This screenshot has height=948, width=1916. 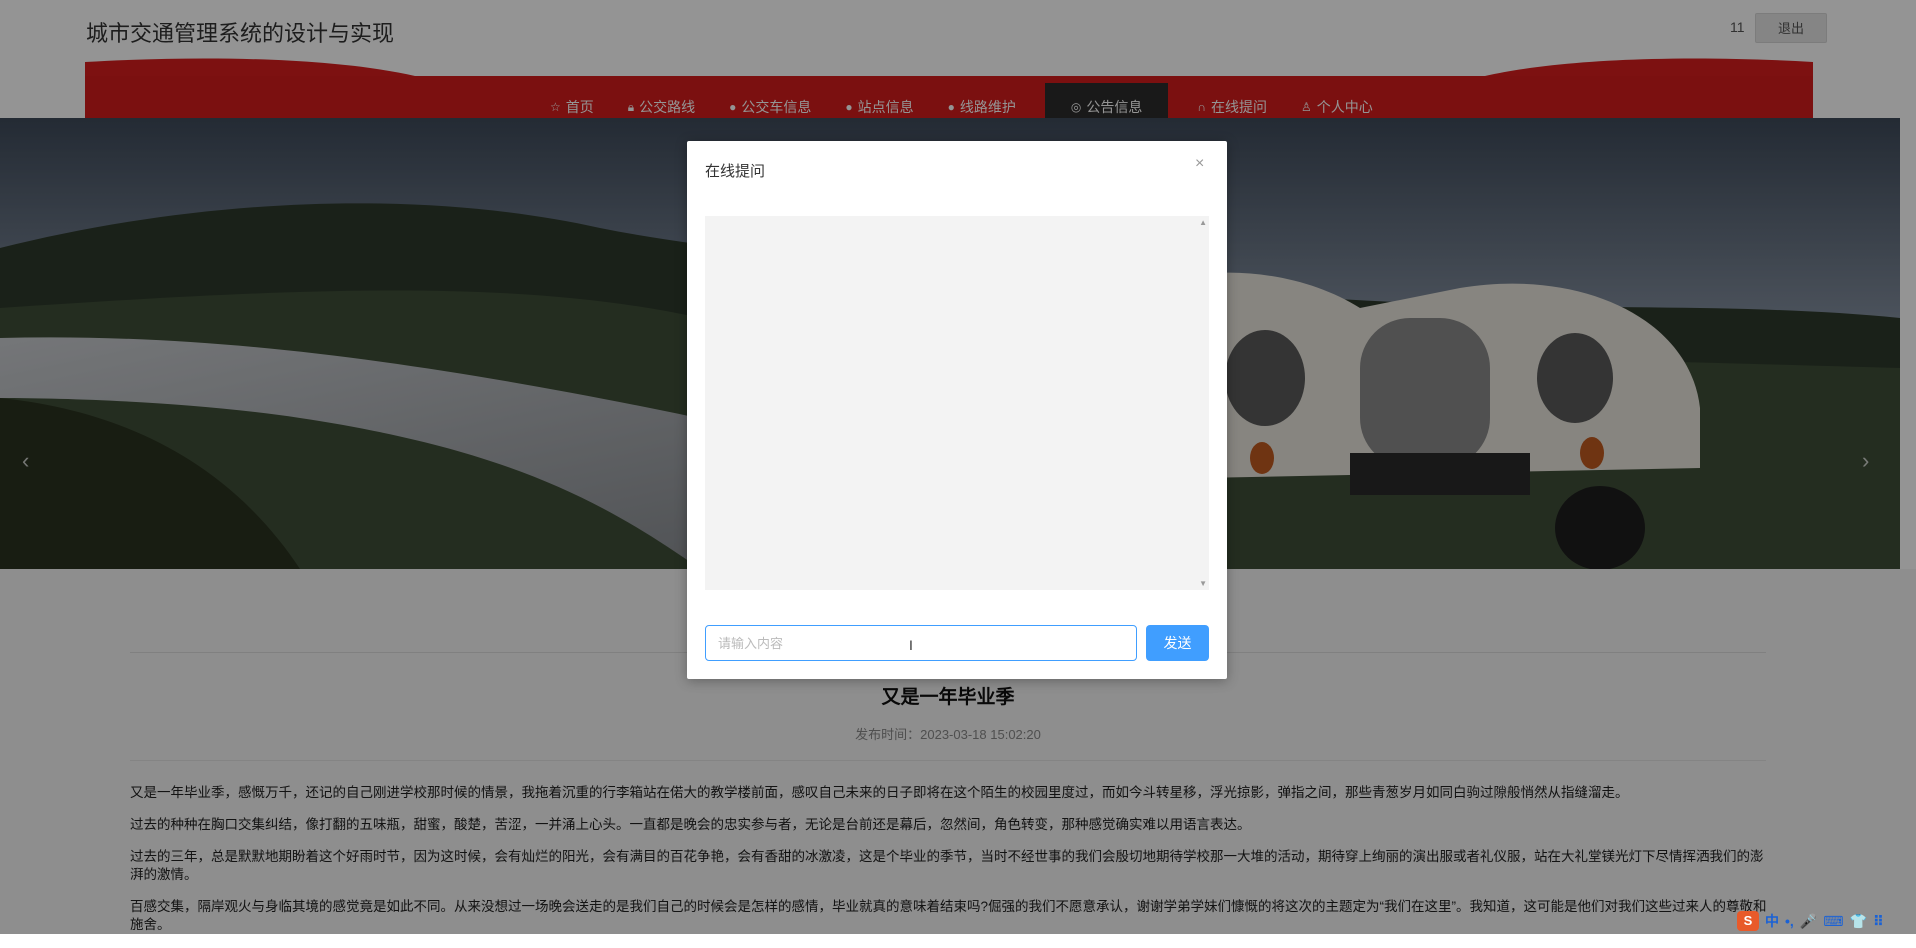 I want to click on ime-skin-icon: 👕, so click(x=1857, y=921).